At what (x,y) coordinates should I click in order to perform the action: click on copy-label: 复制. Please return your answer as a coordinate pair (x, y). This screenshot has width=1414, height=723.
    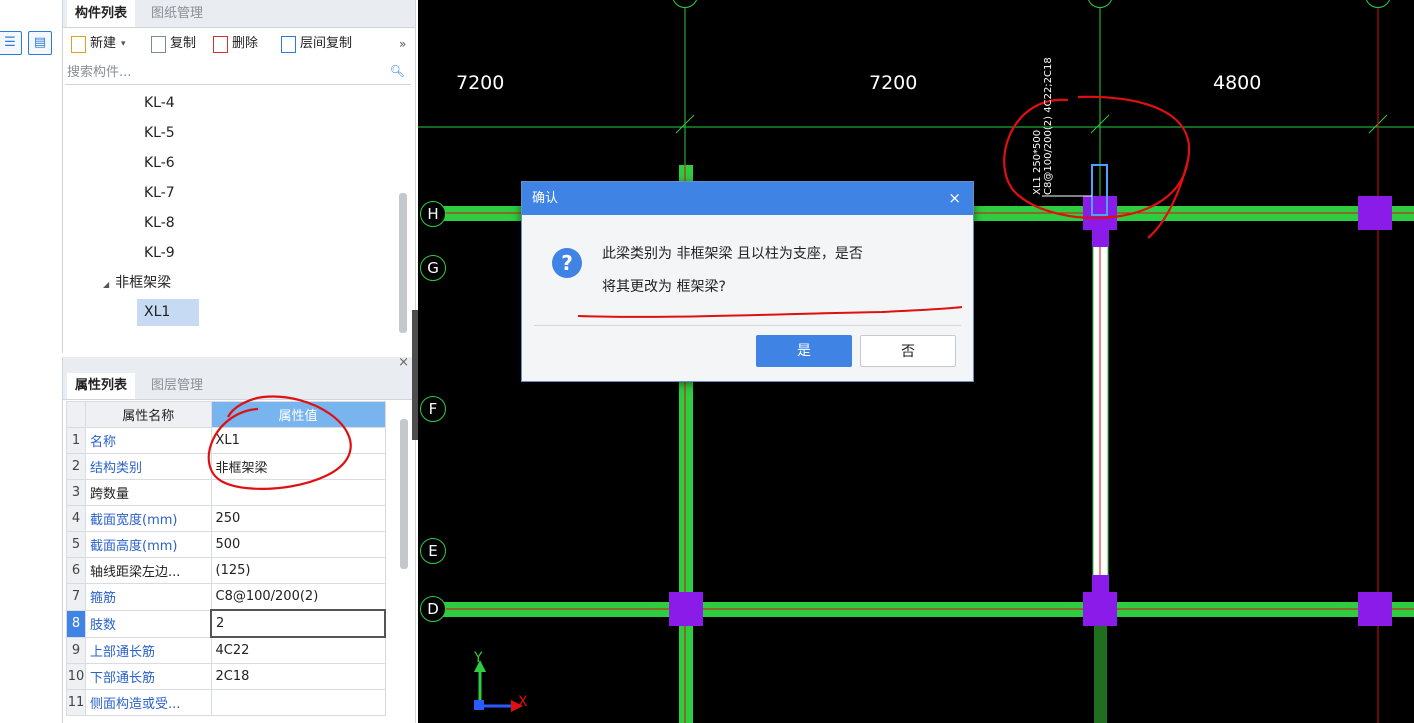
    Looking at the image, I should click on (183, 43).